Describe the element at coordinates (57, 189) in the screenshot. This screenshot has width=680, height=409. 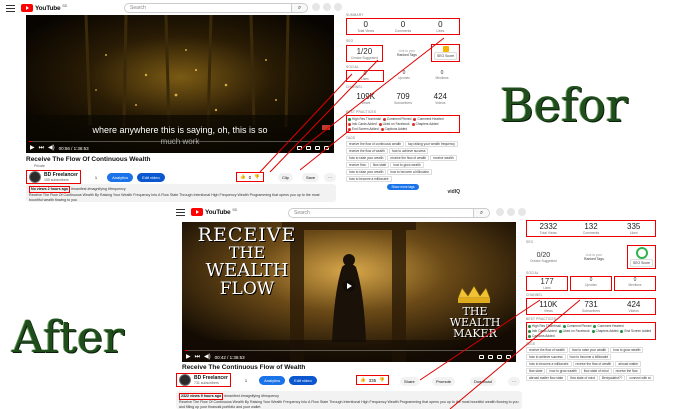
I see `upload-time: 2 hours ago` at that location.